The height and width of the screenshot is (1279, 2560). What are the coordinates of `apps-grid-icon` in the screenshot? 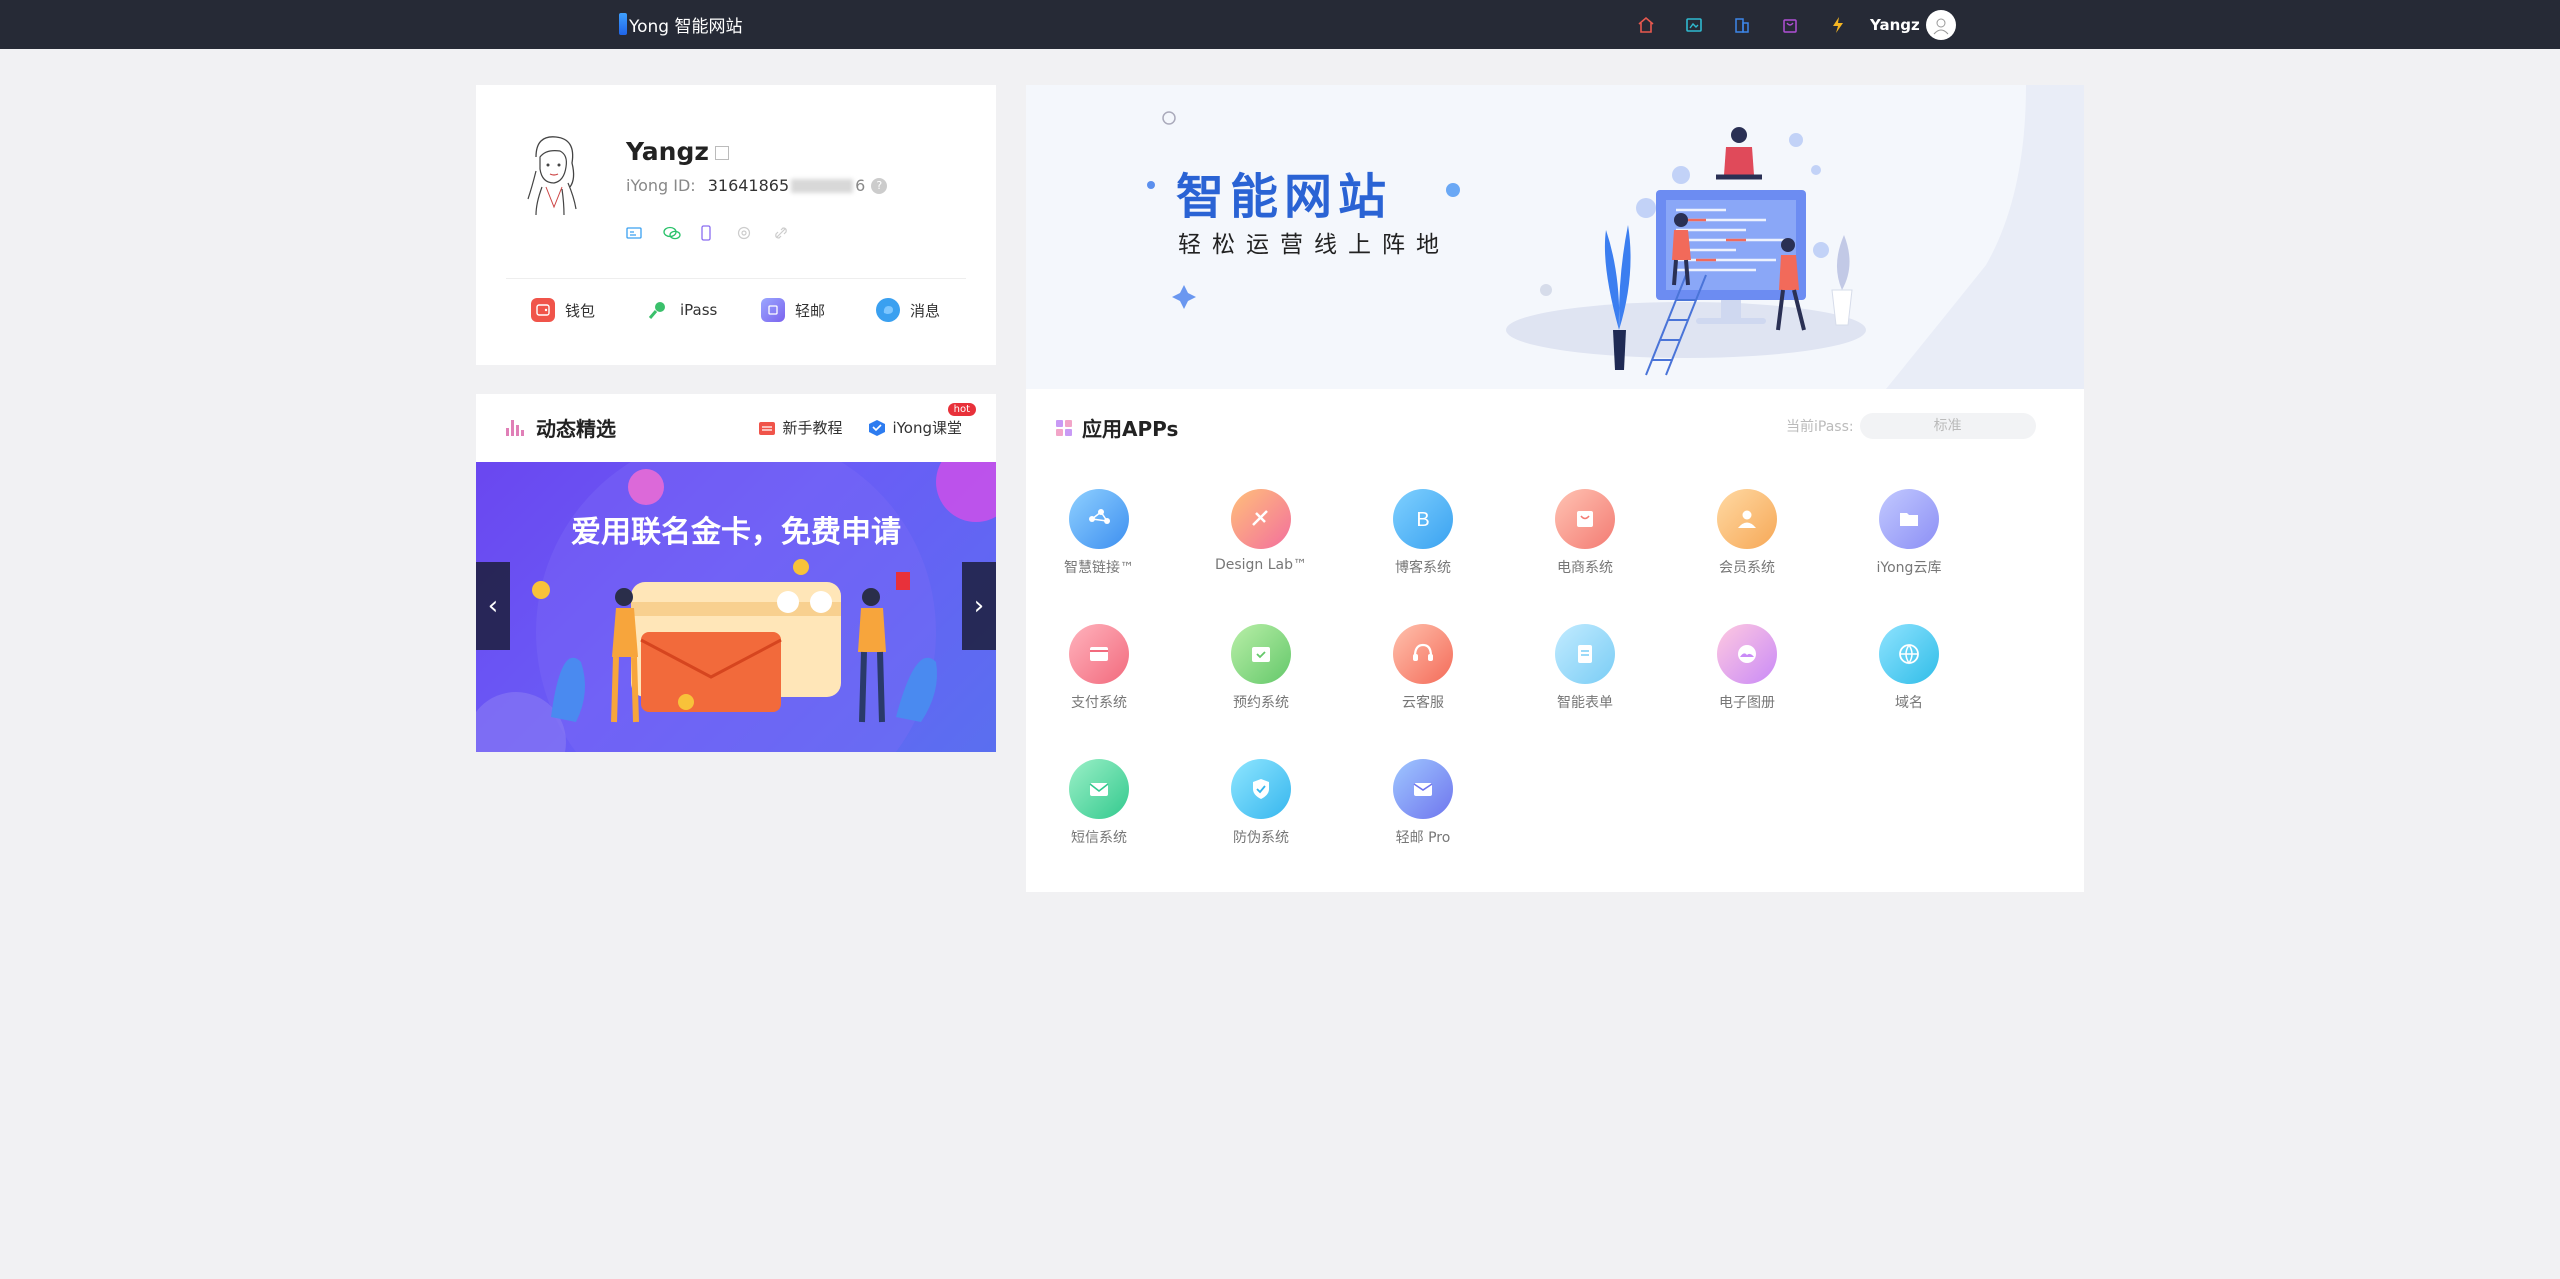 It's located at (1064, 427).